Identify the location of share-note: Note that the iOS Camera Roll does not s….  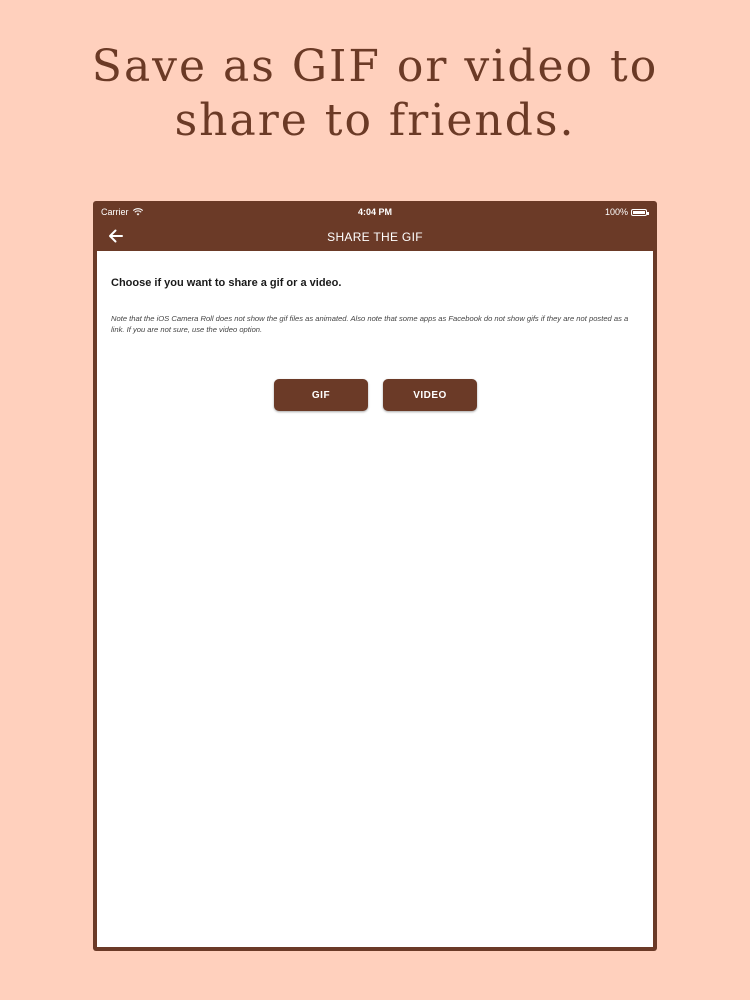
(370, 324).